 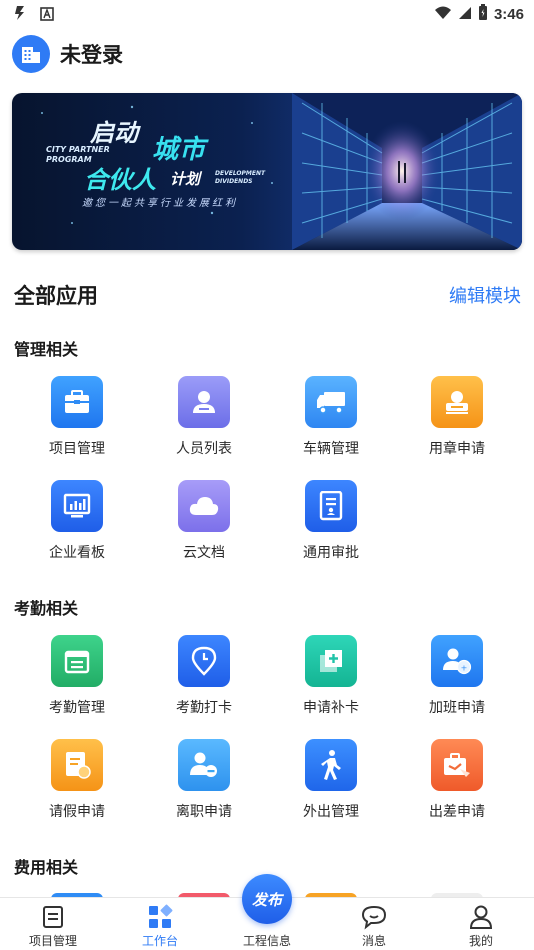 I want to click on app-project-management: 项目管理, so click(x=77, y=421).